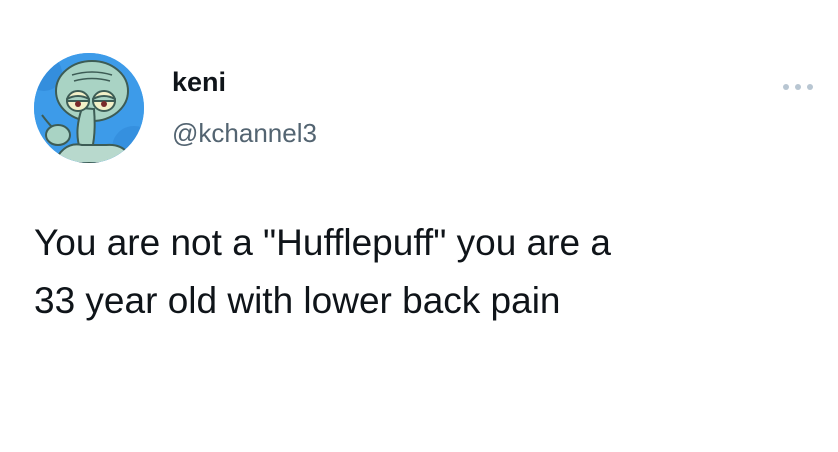 The width and height of the screenshot is (838, 452). What do you see at coordinates (322, 242) in the screenshot?
I see `tweet-text-line: You are not a "Hufflepuff" you are a` at bounding box center [322, 242].